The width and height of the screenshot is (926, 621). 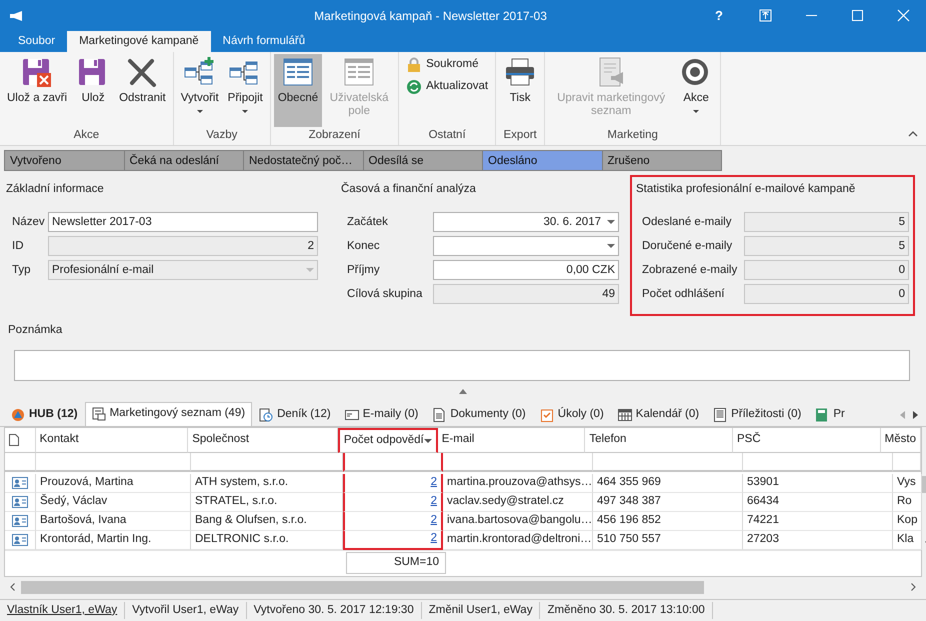 What do you see at coordinates (14, 440) in the screenshot?
I see `page-icon` at bounding box center [14, 440].